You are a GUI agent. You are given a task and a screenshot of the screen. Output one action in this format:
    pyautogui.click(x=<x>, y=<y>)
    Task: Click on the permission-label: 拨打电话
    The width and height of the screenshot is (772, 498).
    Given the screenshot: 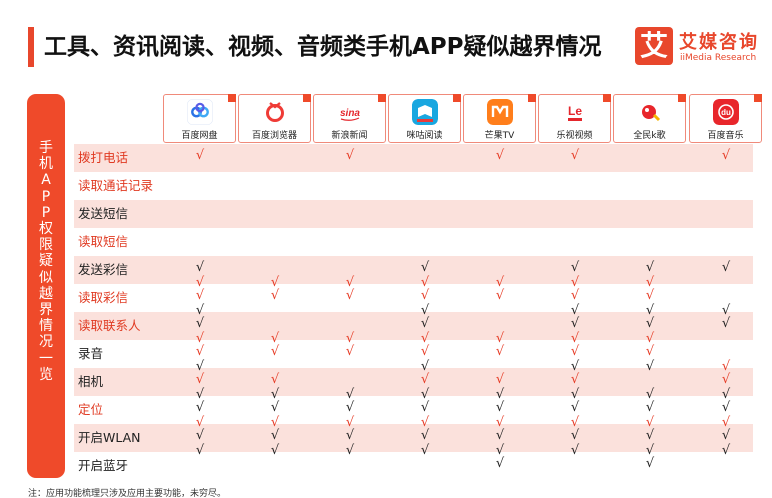 What is the action you would take?
    pyautogui.click(x=103, y=157)
    